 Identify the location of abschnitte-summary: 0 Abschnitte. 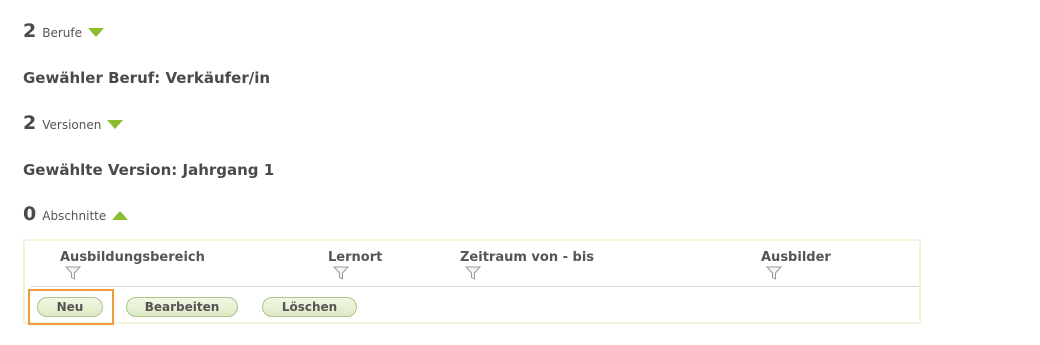
(76, 214).